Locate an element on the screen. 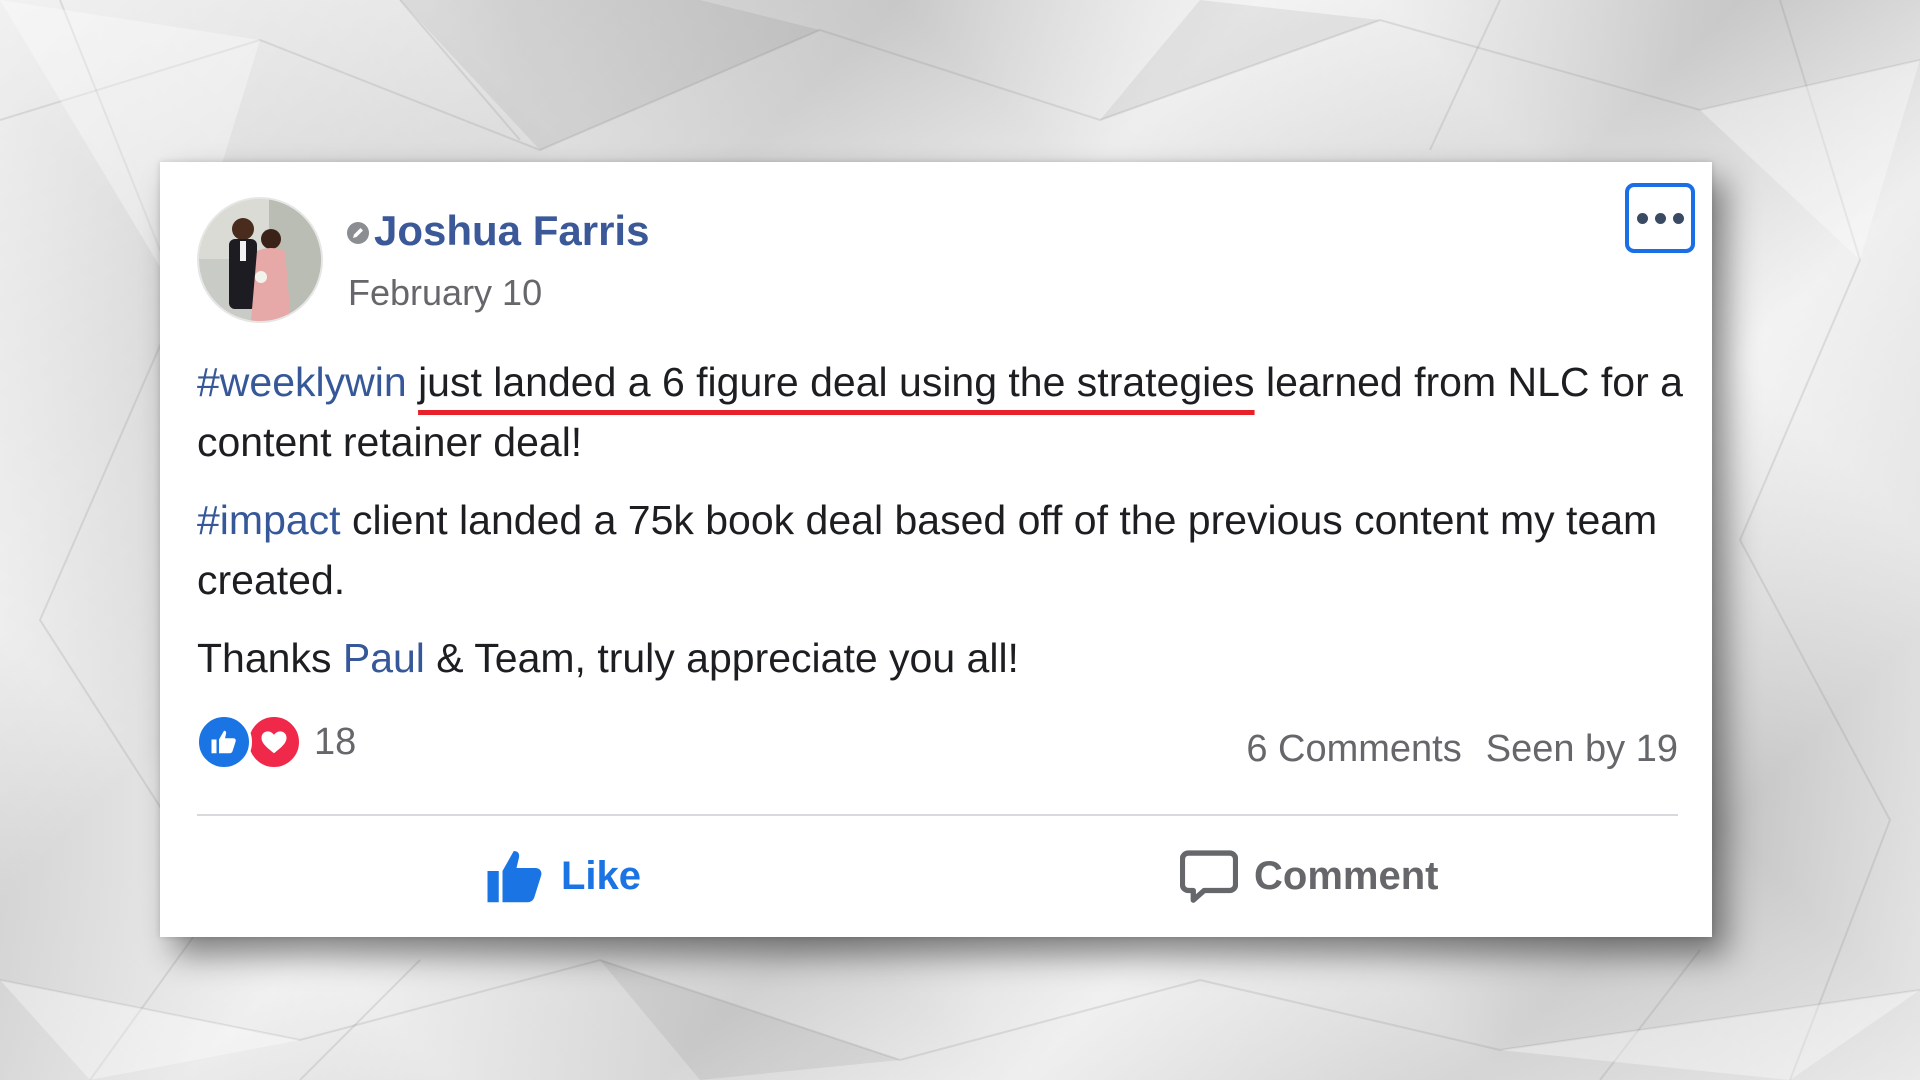 This screenshot has width=1920, height=1080. post-text: Thanks is located at coordinates (270, 658).